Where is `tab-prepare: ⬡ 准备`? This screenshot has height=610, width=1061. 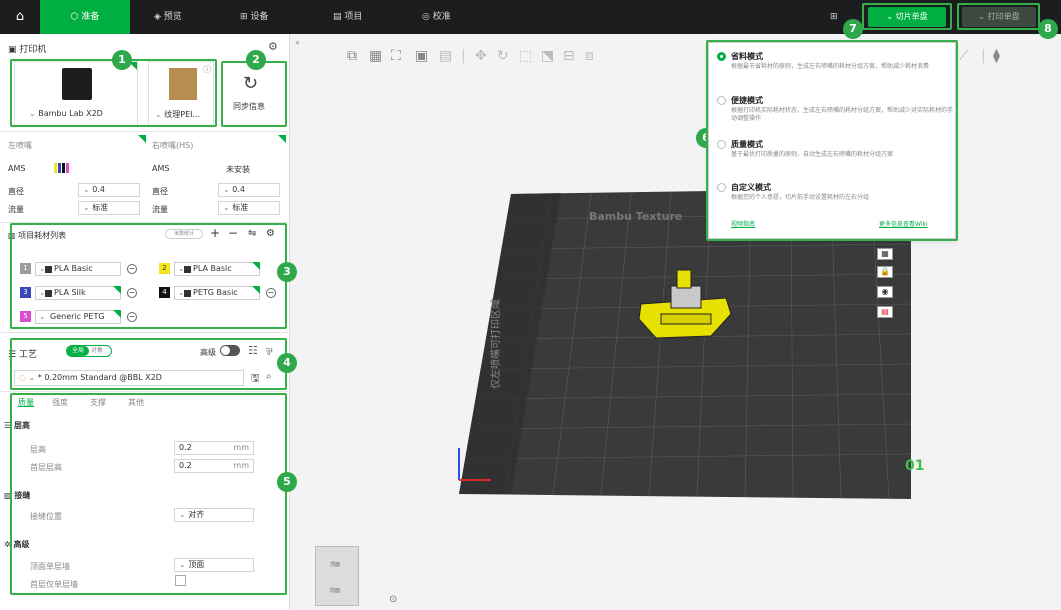 tab-prepare: ⬡ 准备 is located at coordinates (85, 17).